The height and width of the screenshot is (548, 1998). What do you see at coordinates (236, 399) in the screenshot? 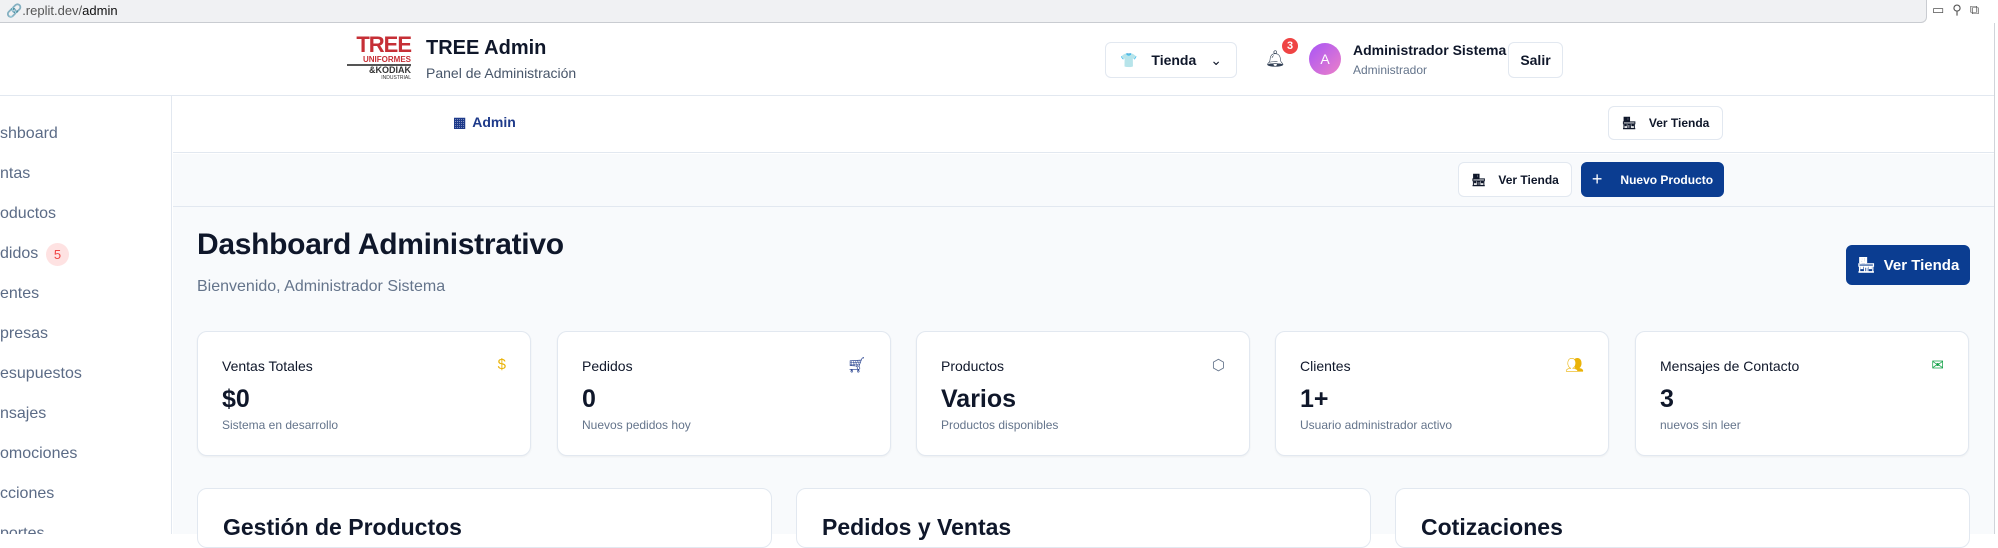
I see `stat-value: $0` at bounding box center [236, 399].